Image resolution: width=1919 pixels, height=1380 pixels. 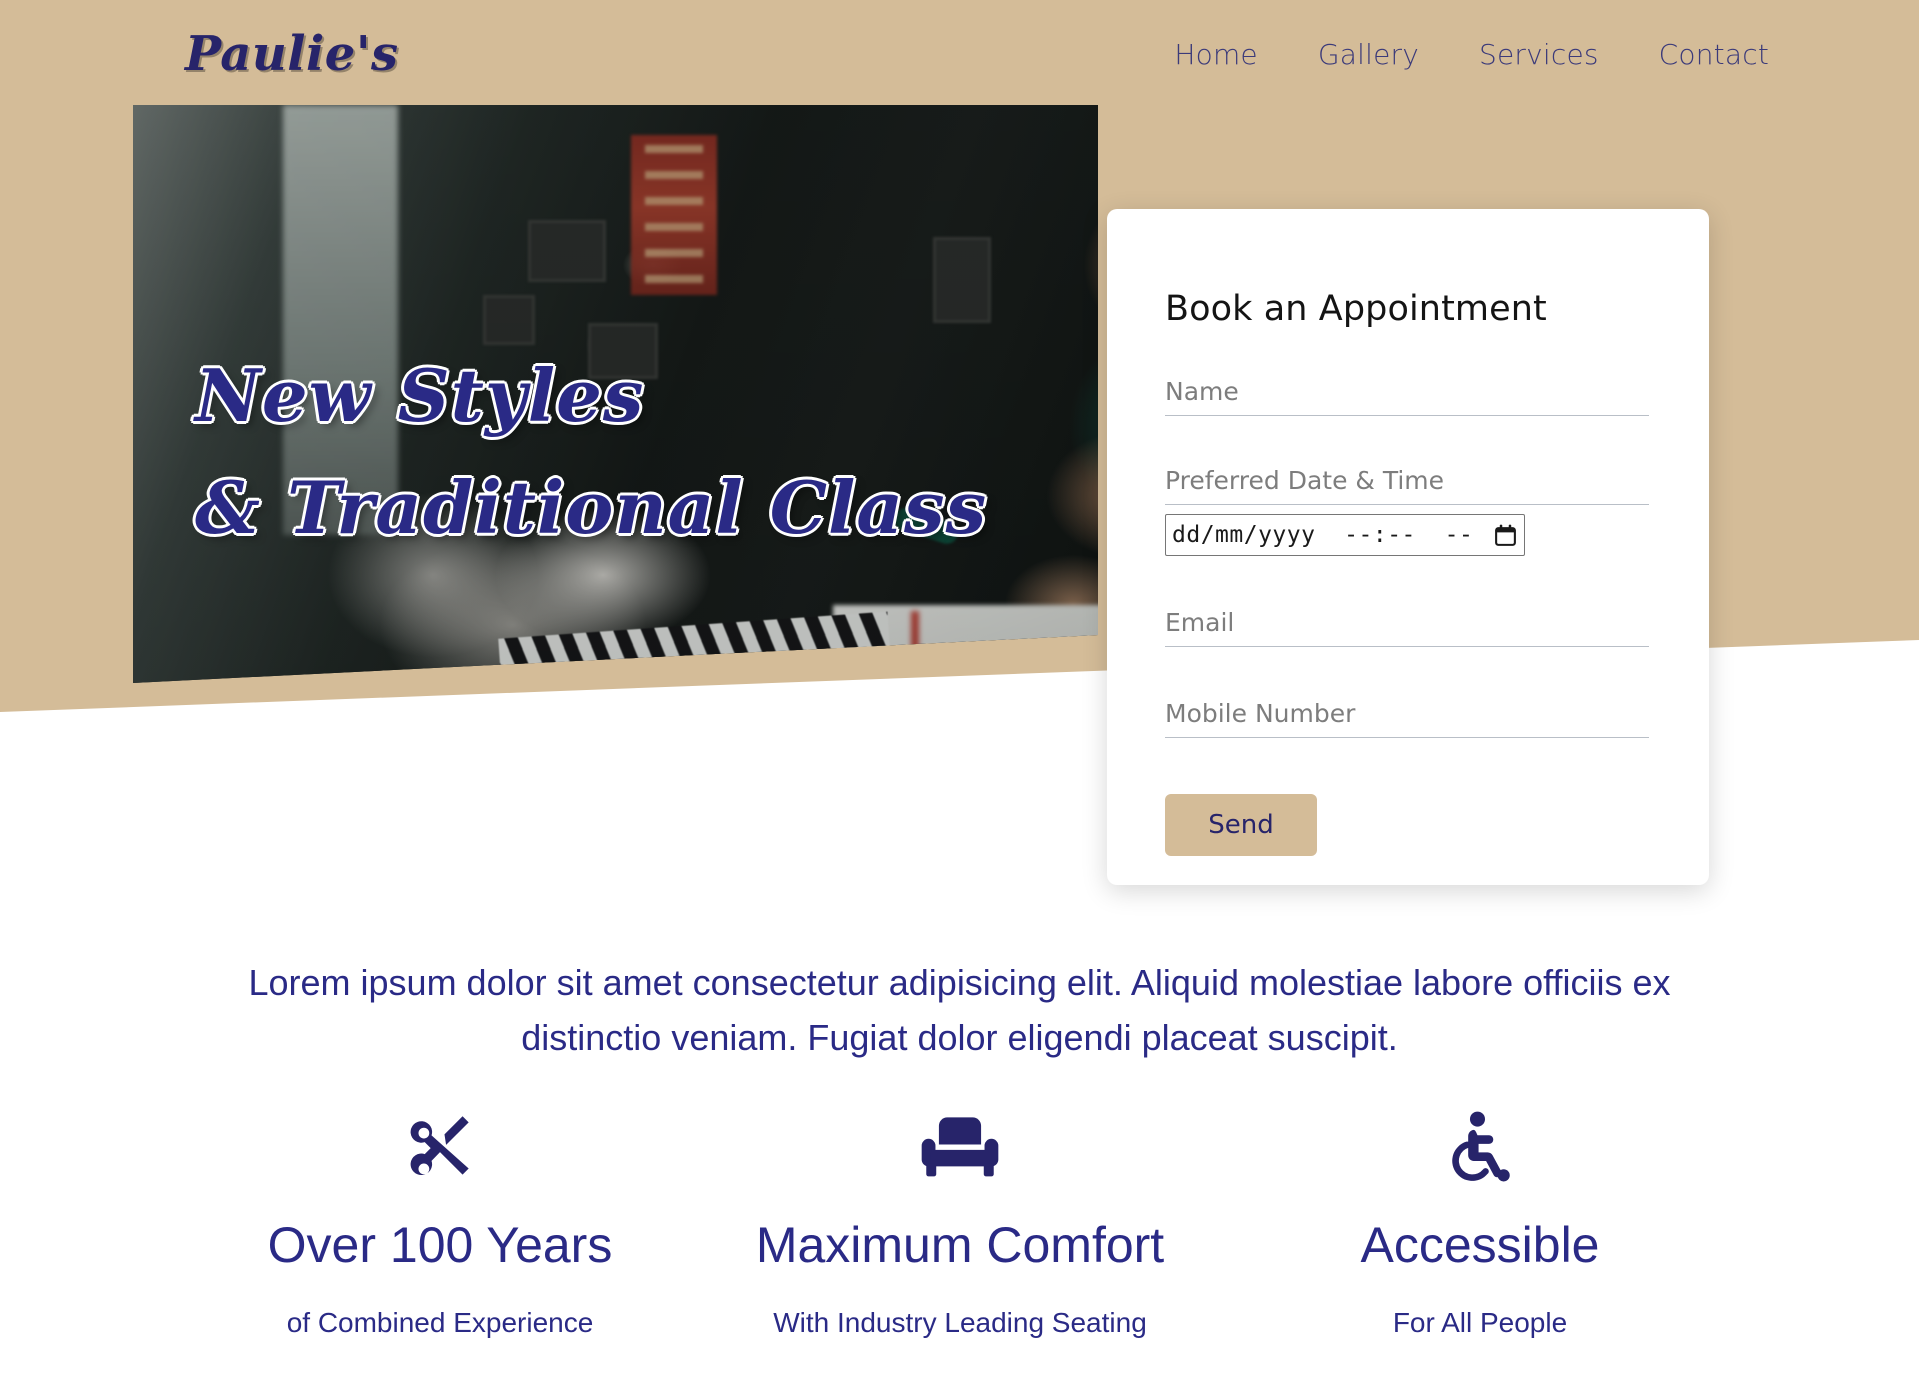 I want to click on datetime-value: dd/mm/yyyy --:-- --, so click(x=1323, y=535).